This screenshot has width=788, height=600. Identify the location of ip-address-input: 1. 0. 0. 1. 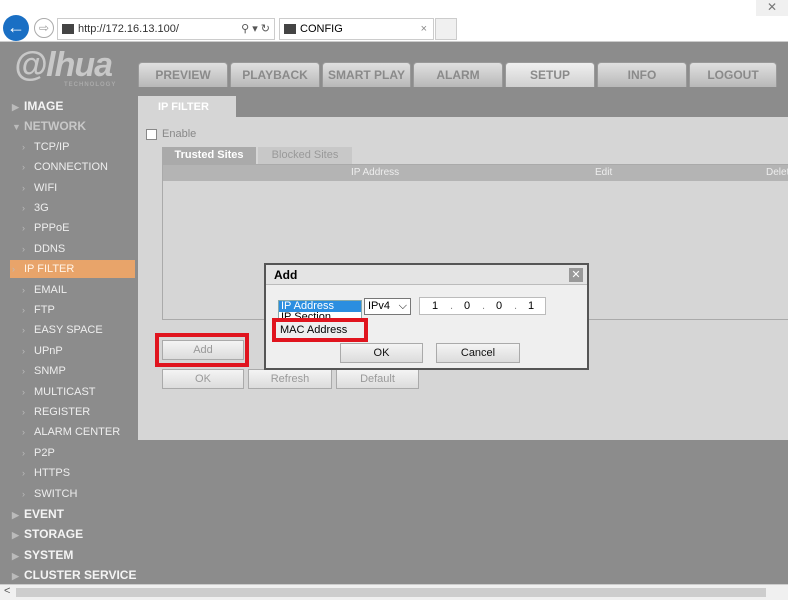
(482, 306).